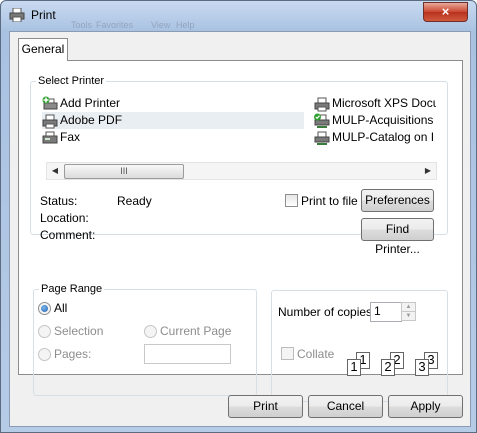 The image size is (477, 433). What do you see at coordinates (124, 171) in the screenshot?
I see `scroll-thumb: III` at bounding box center [124, 171].